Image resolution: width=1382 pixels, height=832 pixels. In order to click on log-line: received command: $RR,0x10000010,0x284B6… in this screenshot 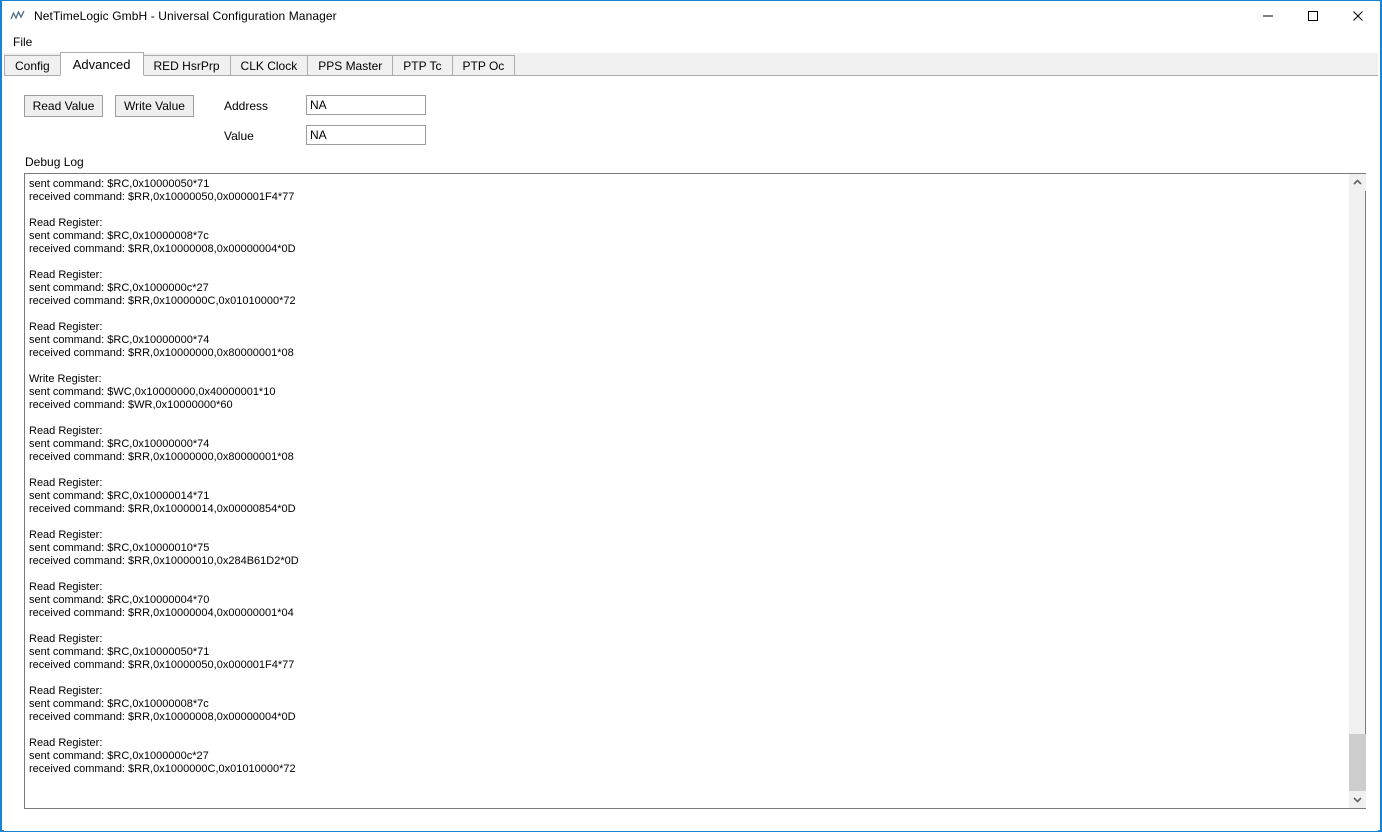, I will do `click(164, 561)`.